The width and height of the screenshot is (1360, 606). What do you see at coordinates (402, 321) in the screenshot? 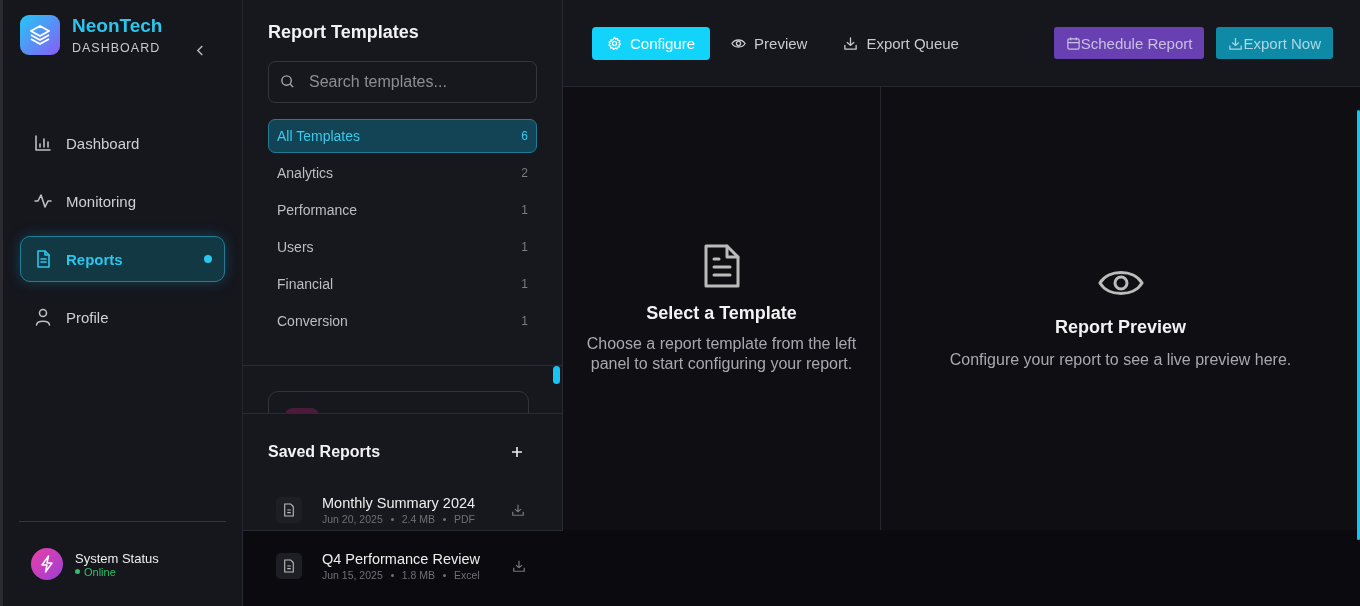
I see `category-item: Conversion 1` at bounding box center [402, 321].